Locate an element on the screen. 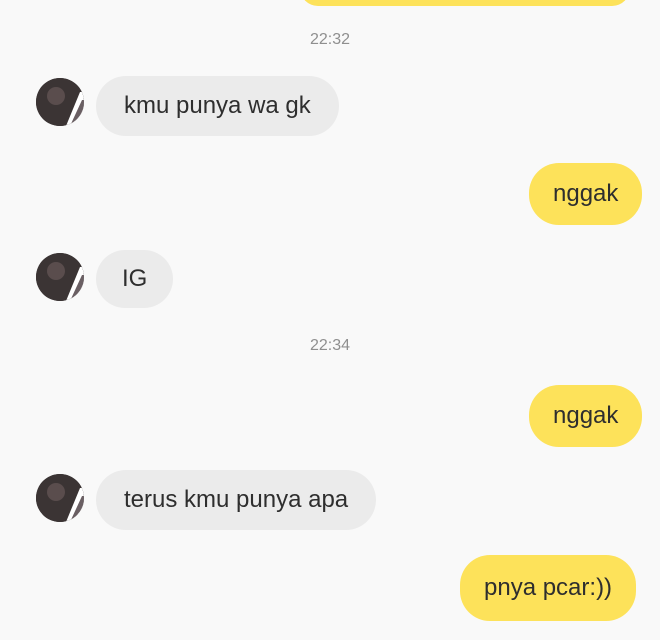  incoming-message-bubble: IG is located at coordinates (135, 279).